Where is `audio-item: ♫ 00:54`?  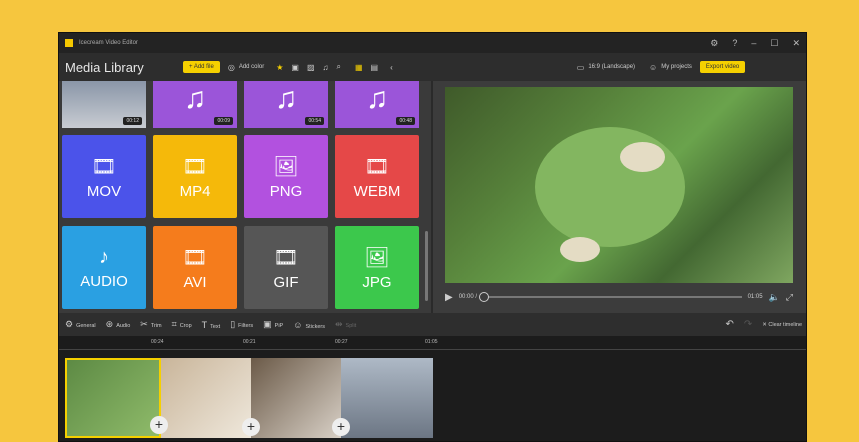
audio-item: ♫ 00:54 is located at coordinates (286, 104).